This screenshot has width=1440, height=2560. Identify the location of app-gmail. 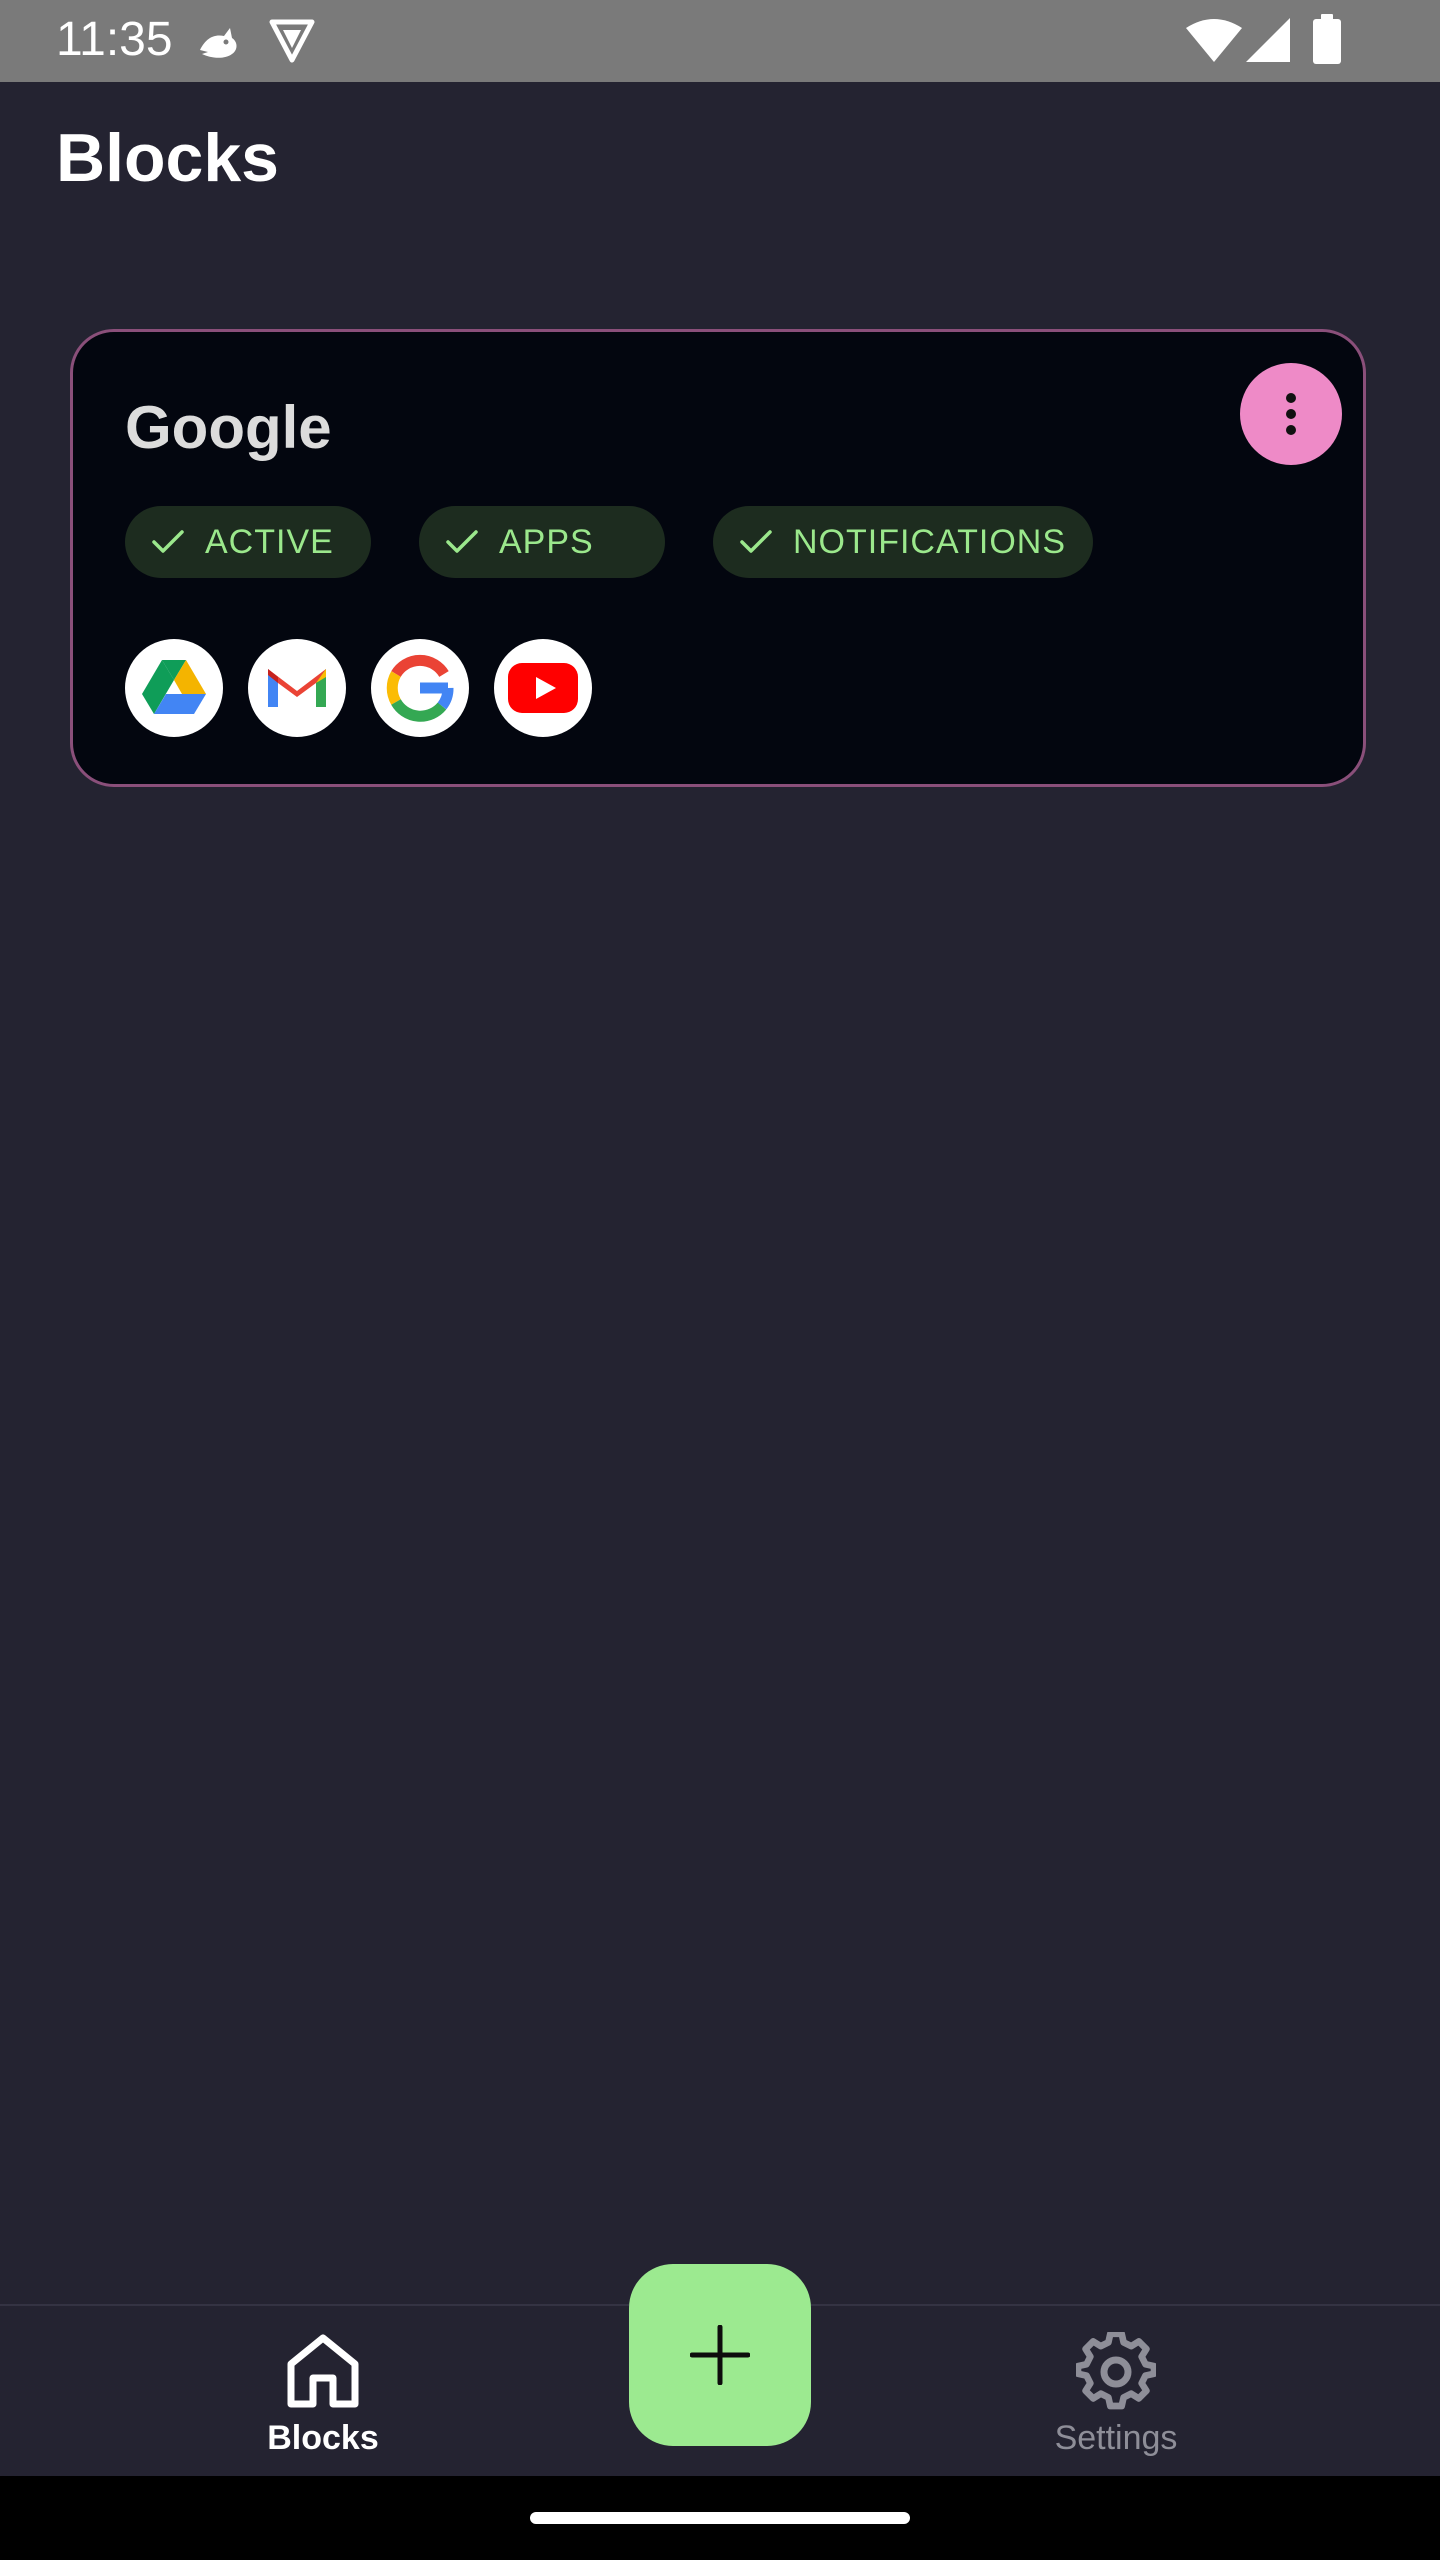
(297, 688).